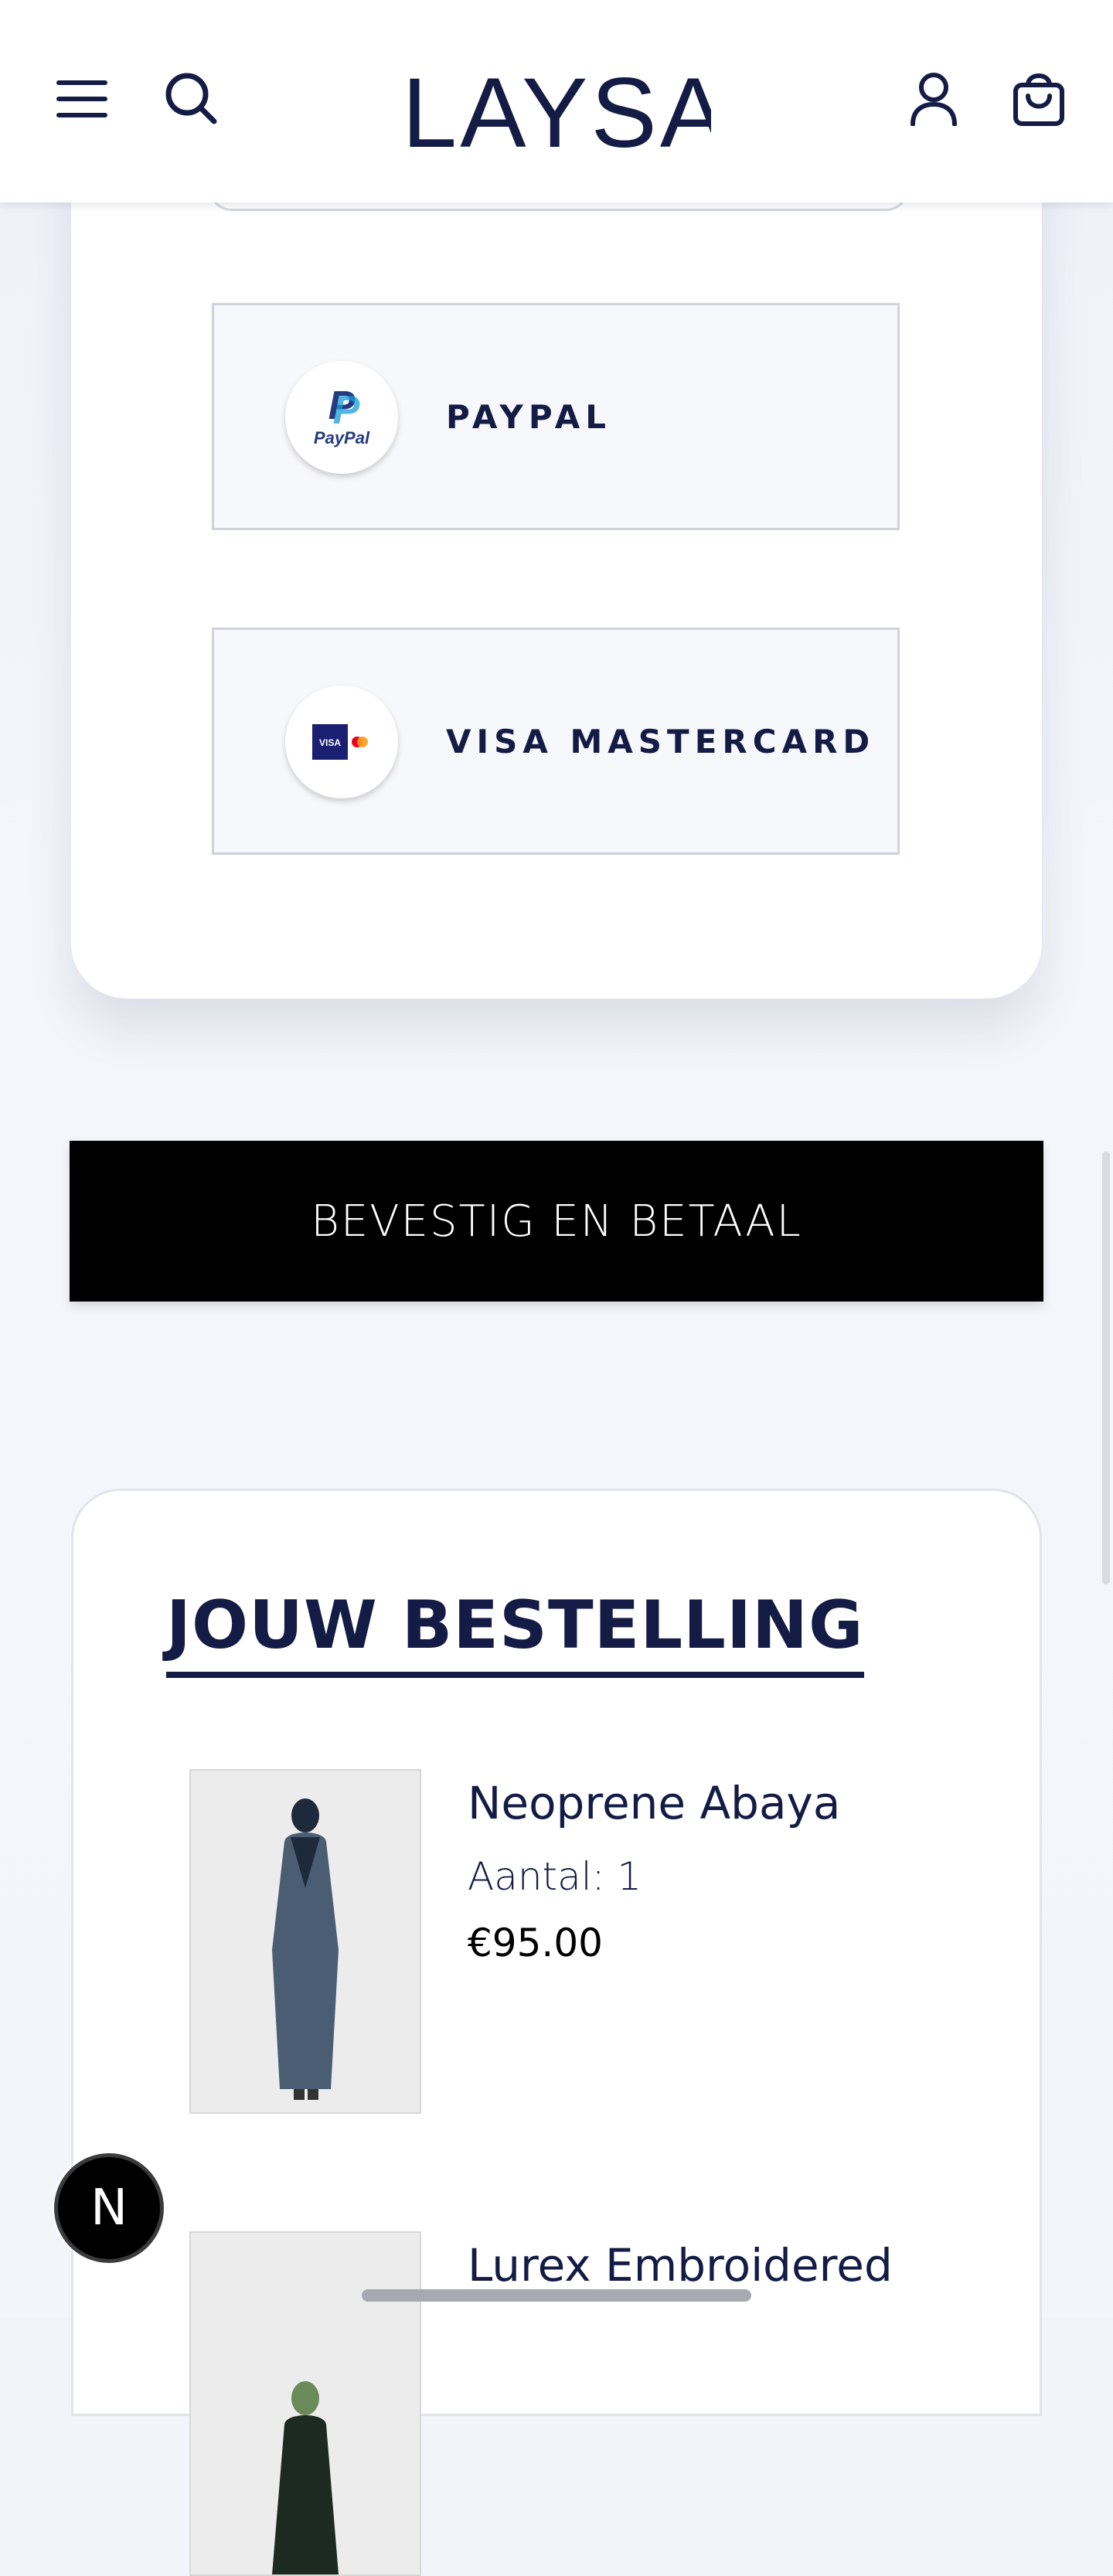 This screenshot has height=2576, width=1113. What do you see at coordinates (535, 1943) in the screenshot?
I see `product-price: €95.00` at bounding box center [535, 1943].